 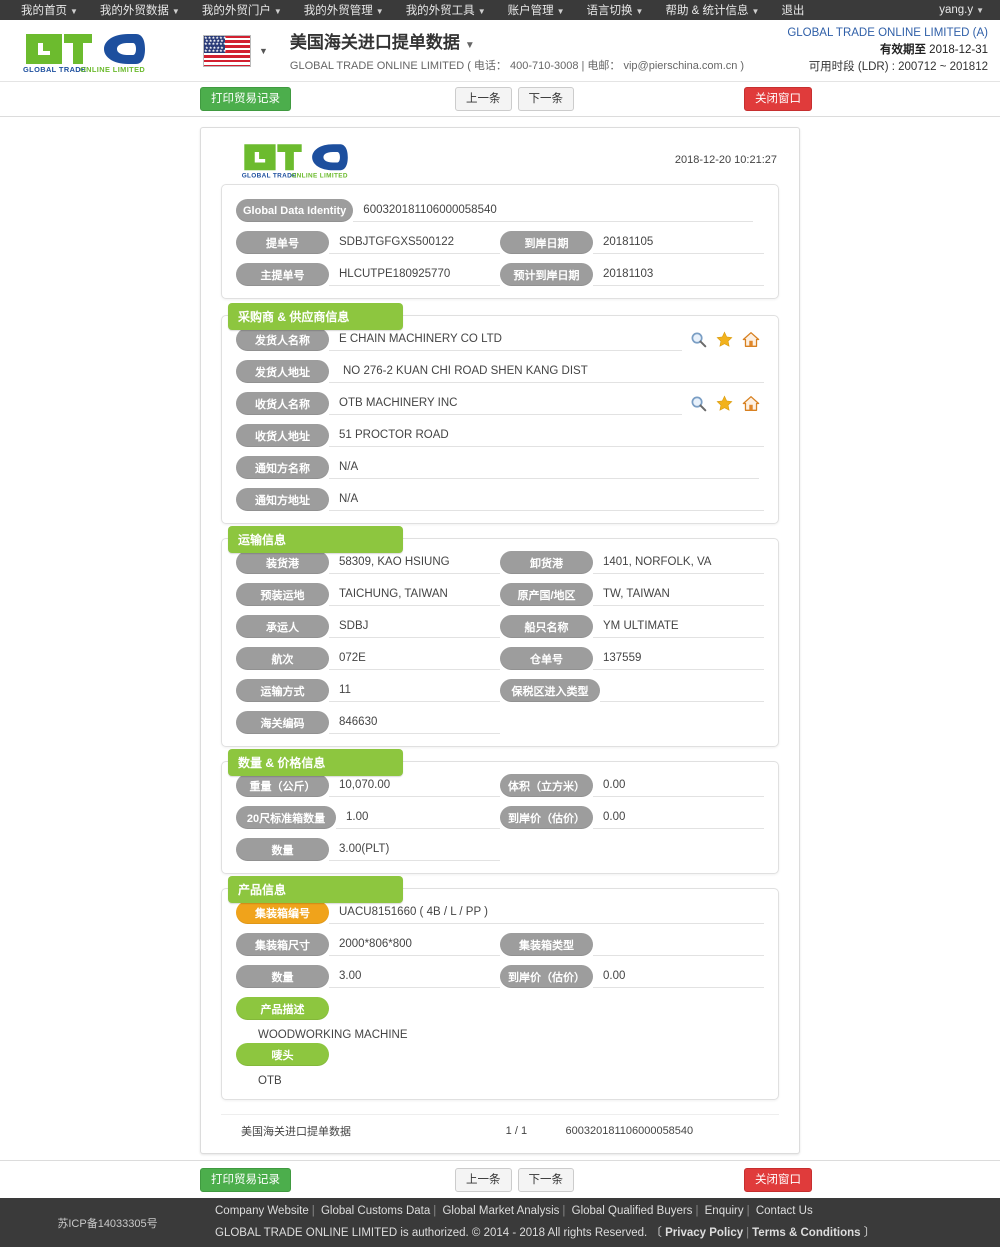 I want to click on nav-item-label: 语言切换, so click(x=609, y=11).